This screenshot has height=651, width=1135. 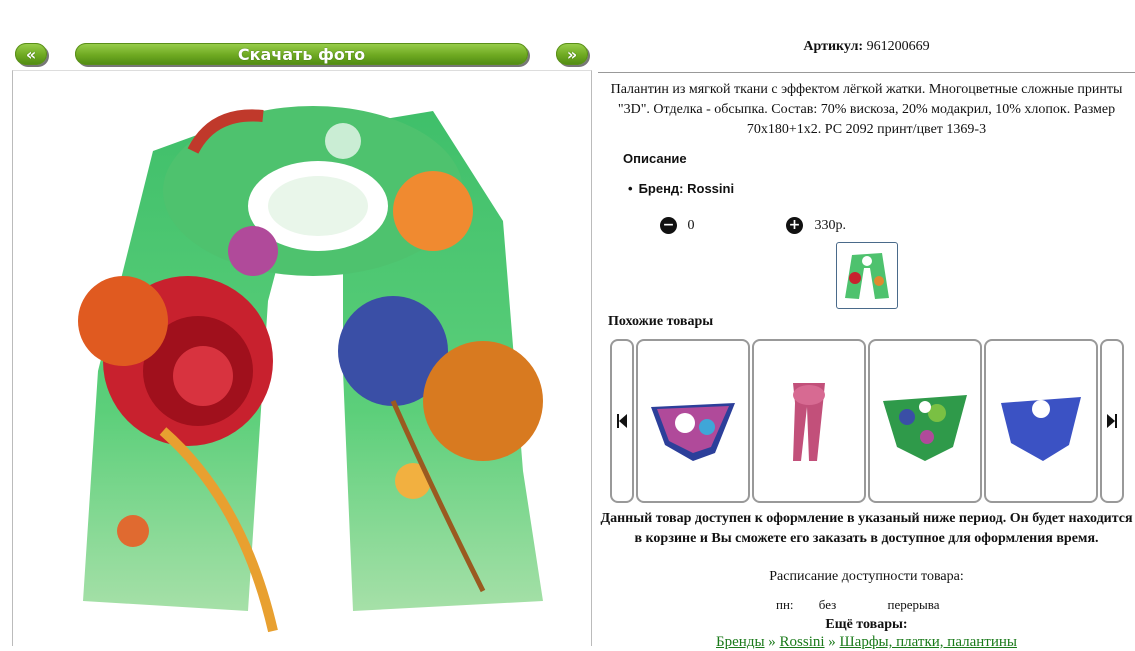 What do you see at coordinates (866, 624) in the screenshot?
I see `more-products-title: Ещё товары:` at bounding box center [866, 624].